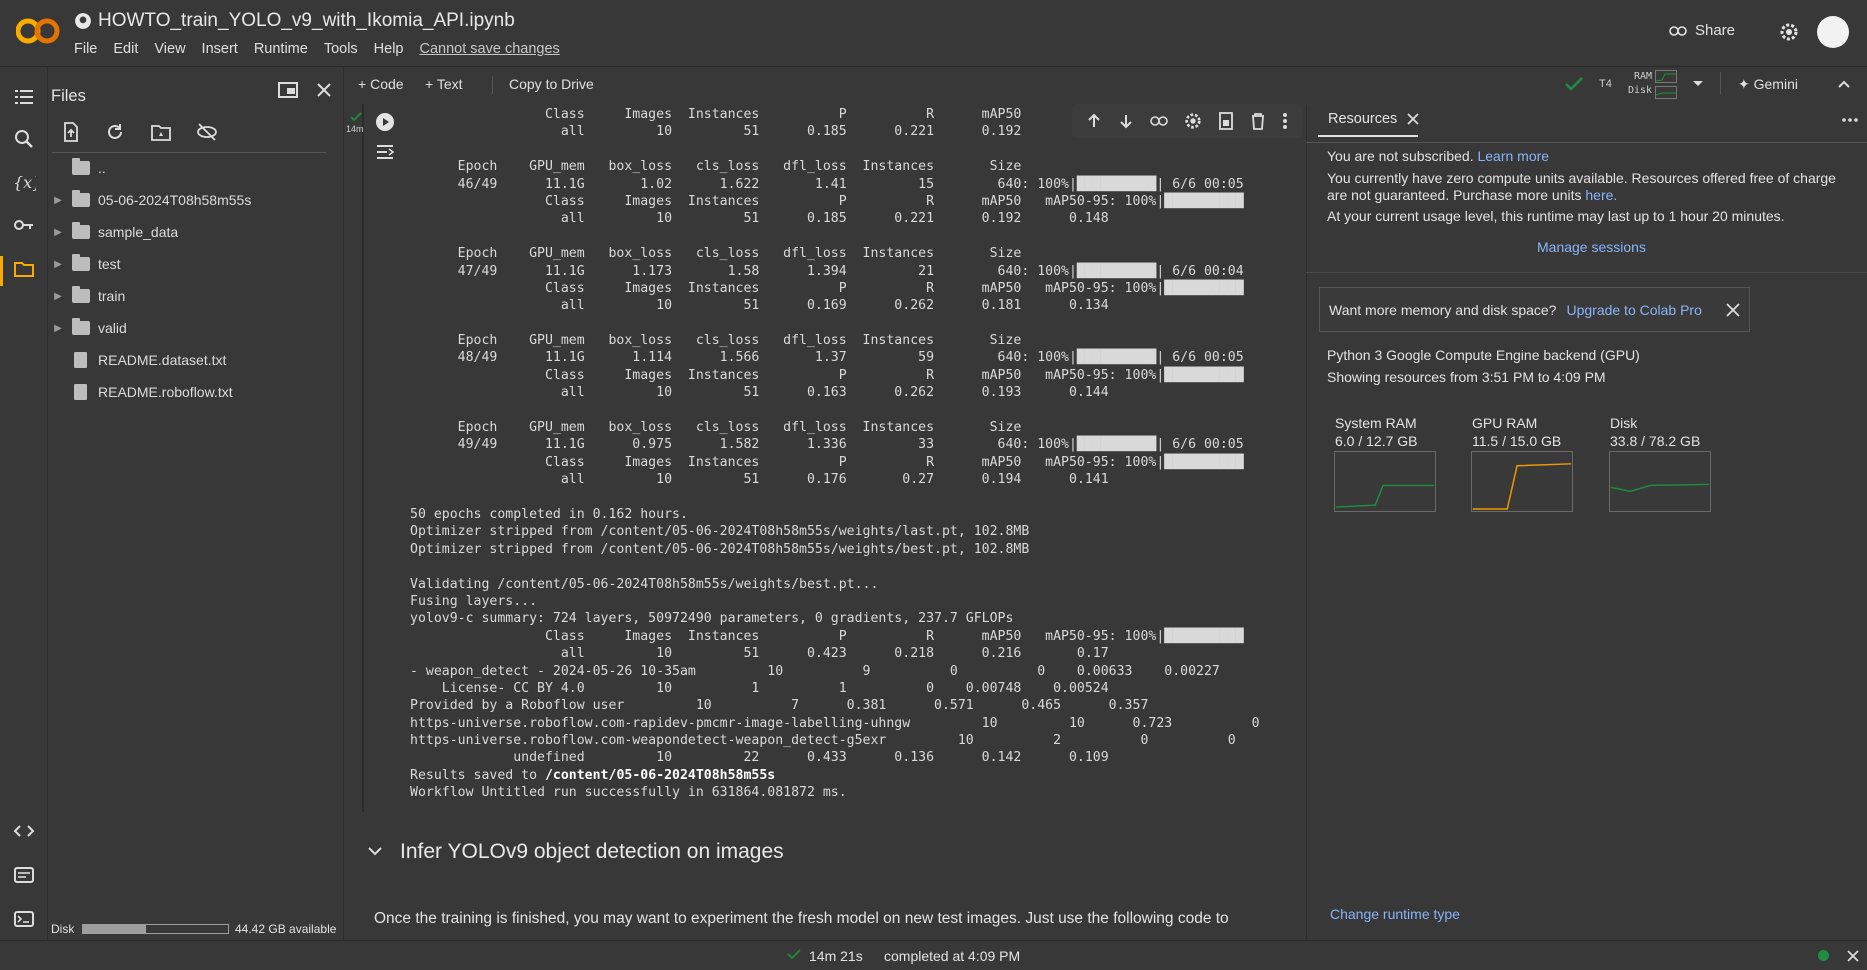 This screenshot has height=970, width=1867. Describe the element at coordinates (38, 31) in the screenshot. I see `colab-logo` at that location.